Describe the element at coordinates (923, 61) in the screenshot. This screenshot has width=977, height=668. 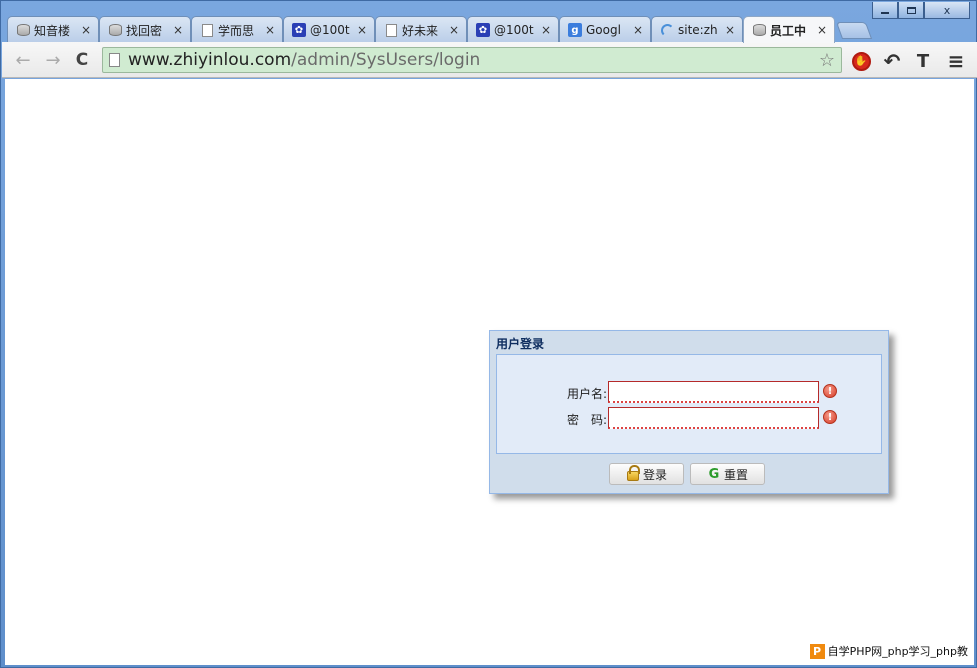
I see `text-extension-button: T` at that location.